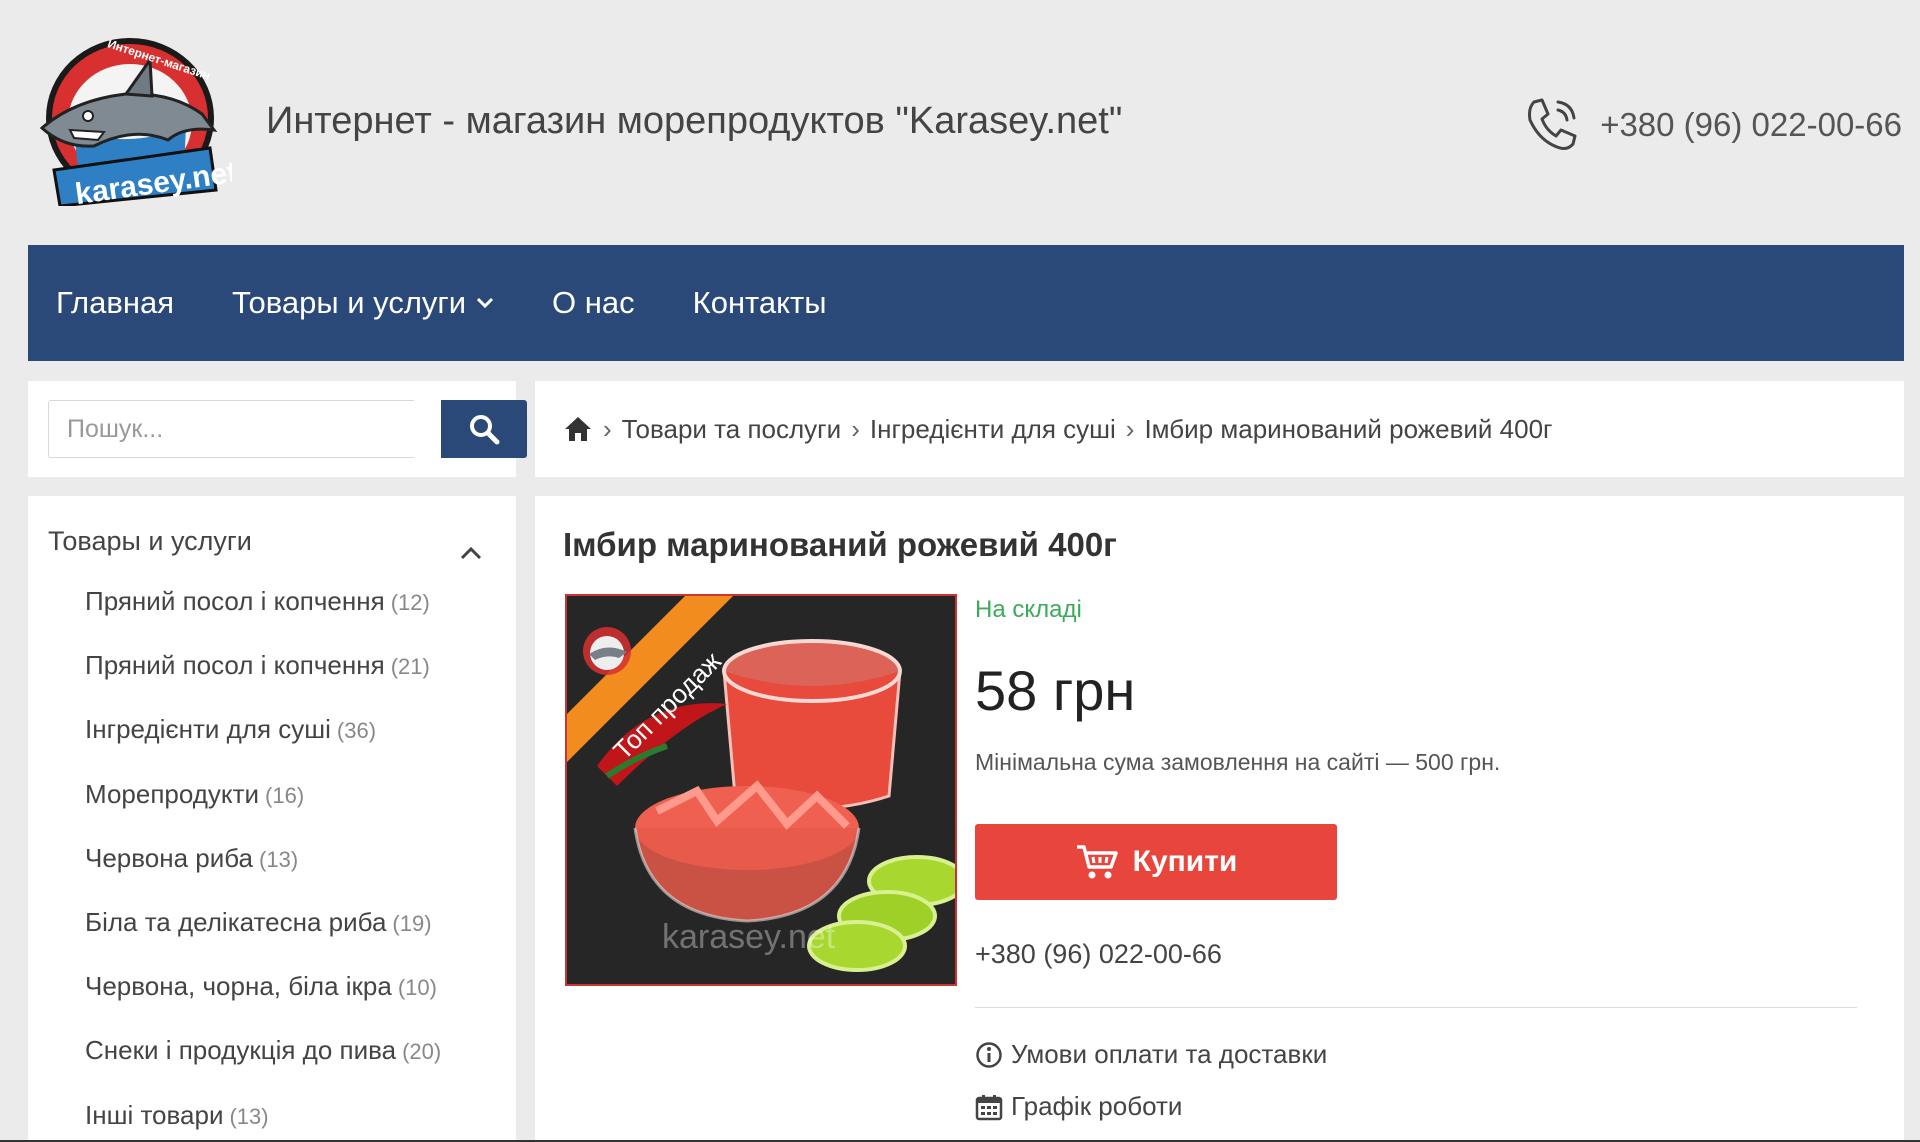 Image resolution: width=1920 pixels, height=1142 pixels. Describe the element at coordinates (422, 1052) in the screenshot. I see `category-count: (20)` at that location.